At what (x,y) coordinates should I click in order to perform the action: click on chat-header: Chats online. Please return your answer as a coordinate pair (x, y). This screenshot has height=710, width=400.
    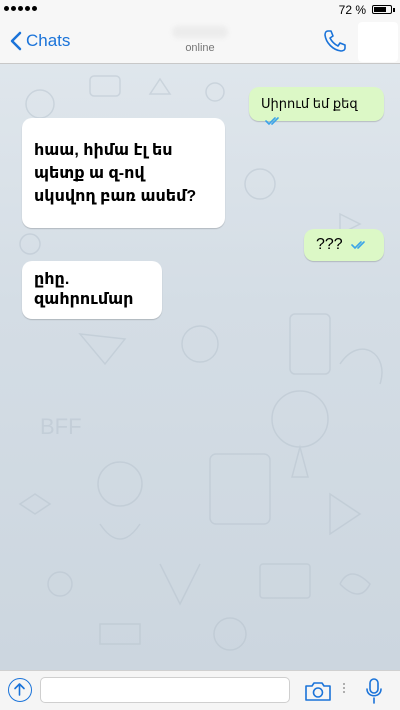
    Looking at the image, I should click on (200, 42).